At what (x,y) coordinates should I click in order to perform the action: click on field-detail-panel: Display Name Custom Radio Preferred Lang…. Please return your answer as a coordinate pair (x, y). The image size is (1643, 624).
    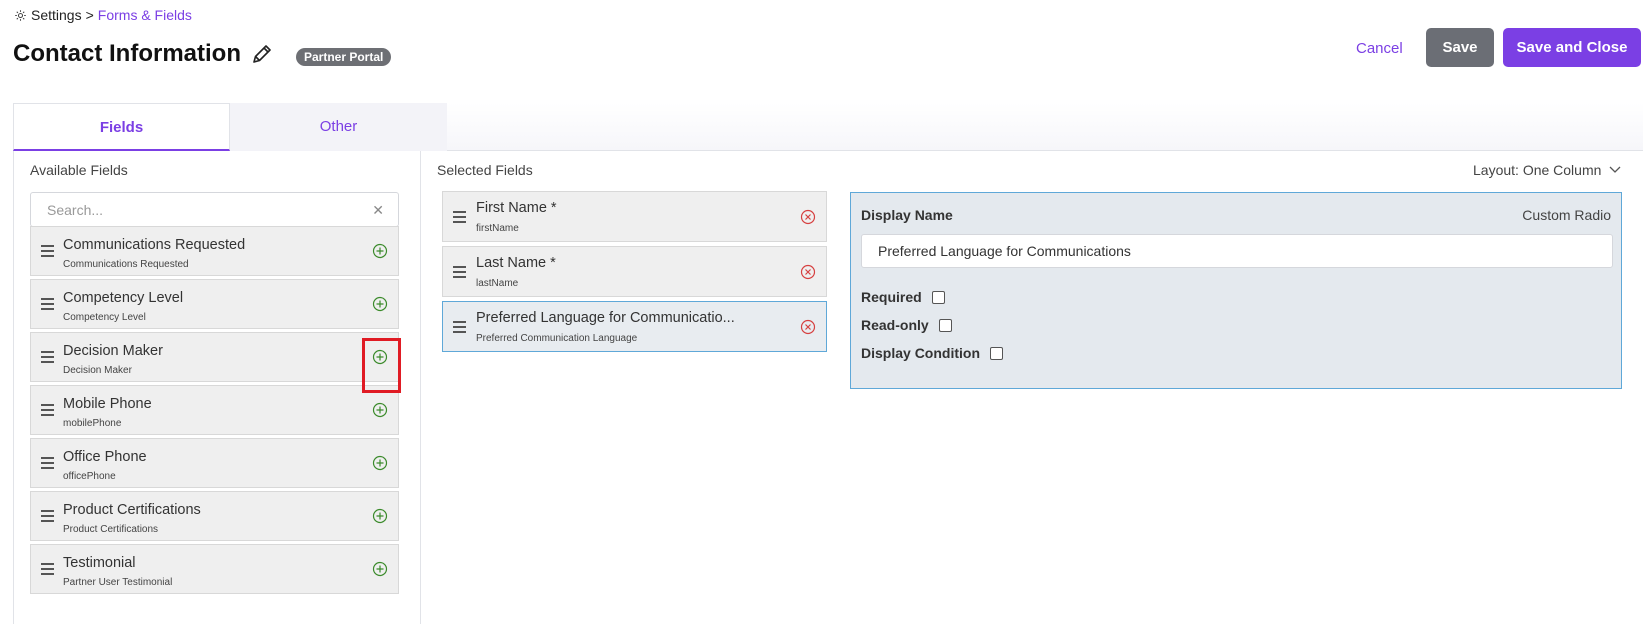
    Looking at the image, I should click on (1236, 290).